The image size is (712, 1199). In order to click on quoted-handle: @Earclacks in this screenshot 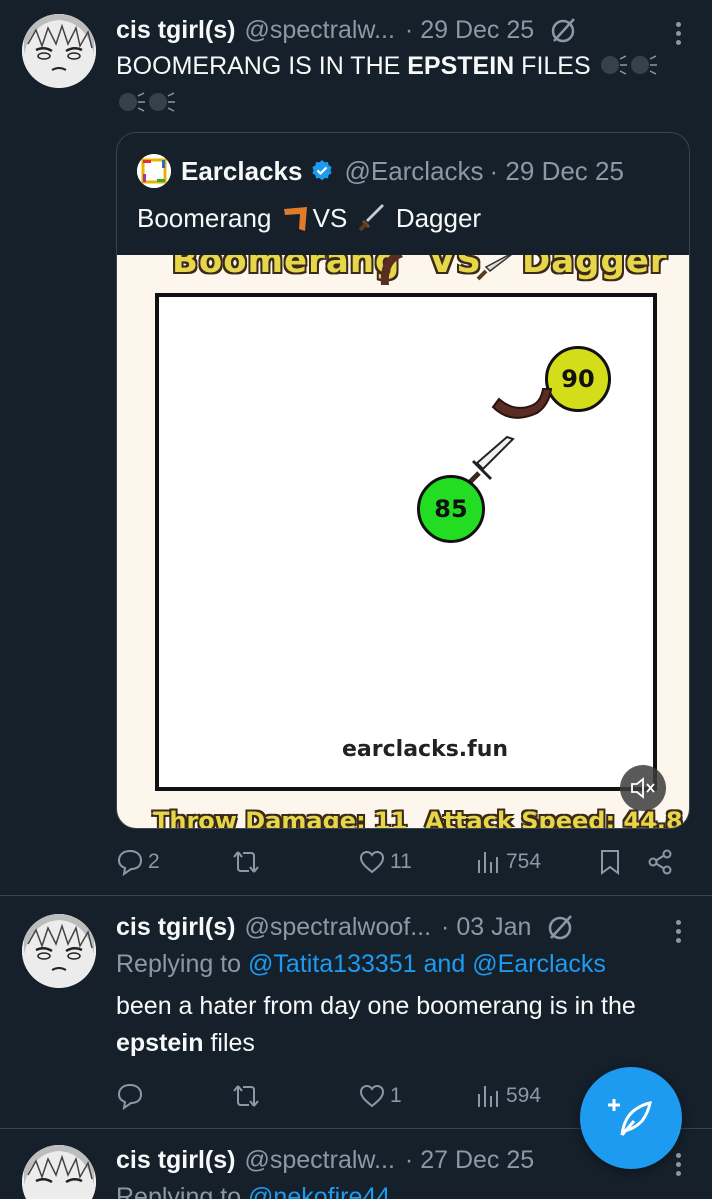, I will do `click(413, 171)`.